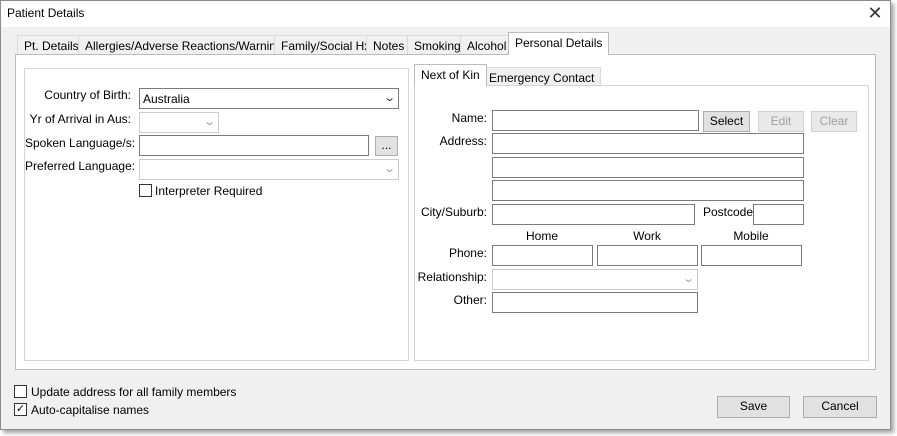 The width and height of the screenshot is (897, 436). What do you see at coordinates (840, 407) in the screenshot?
I see `cancel-button: Cancel` at bounding box center [840, 407].